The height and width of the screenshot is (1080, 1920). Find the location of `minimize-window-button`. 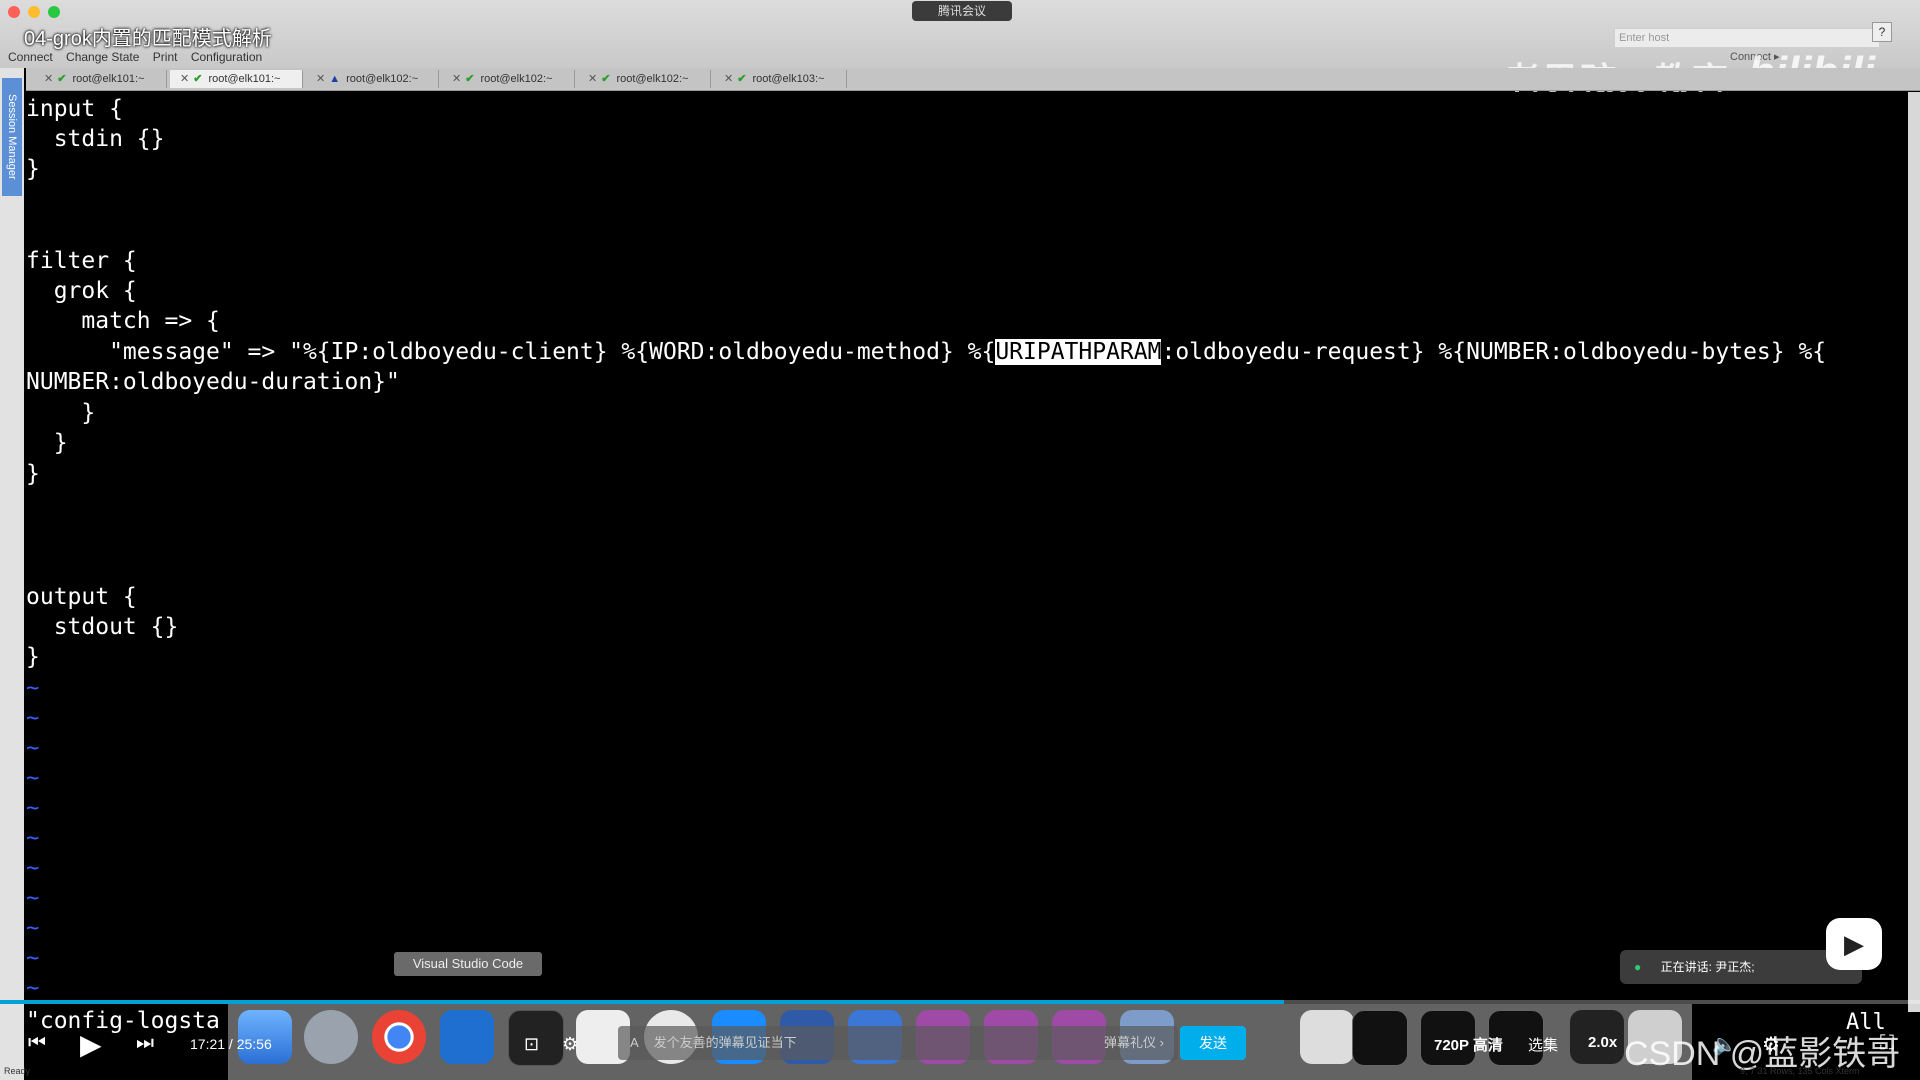

minimize-window-button is located at coordinates (34, 12).